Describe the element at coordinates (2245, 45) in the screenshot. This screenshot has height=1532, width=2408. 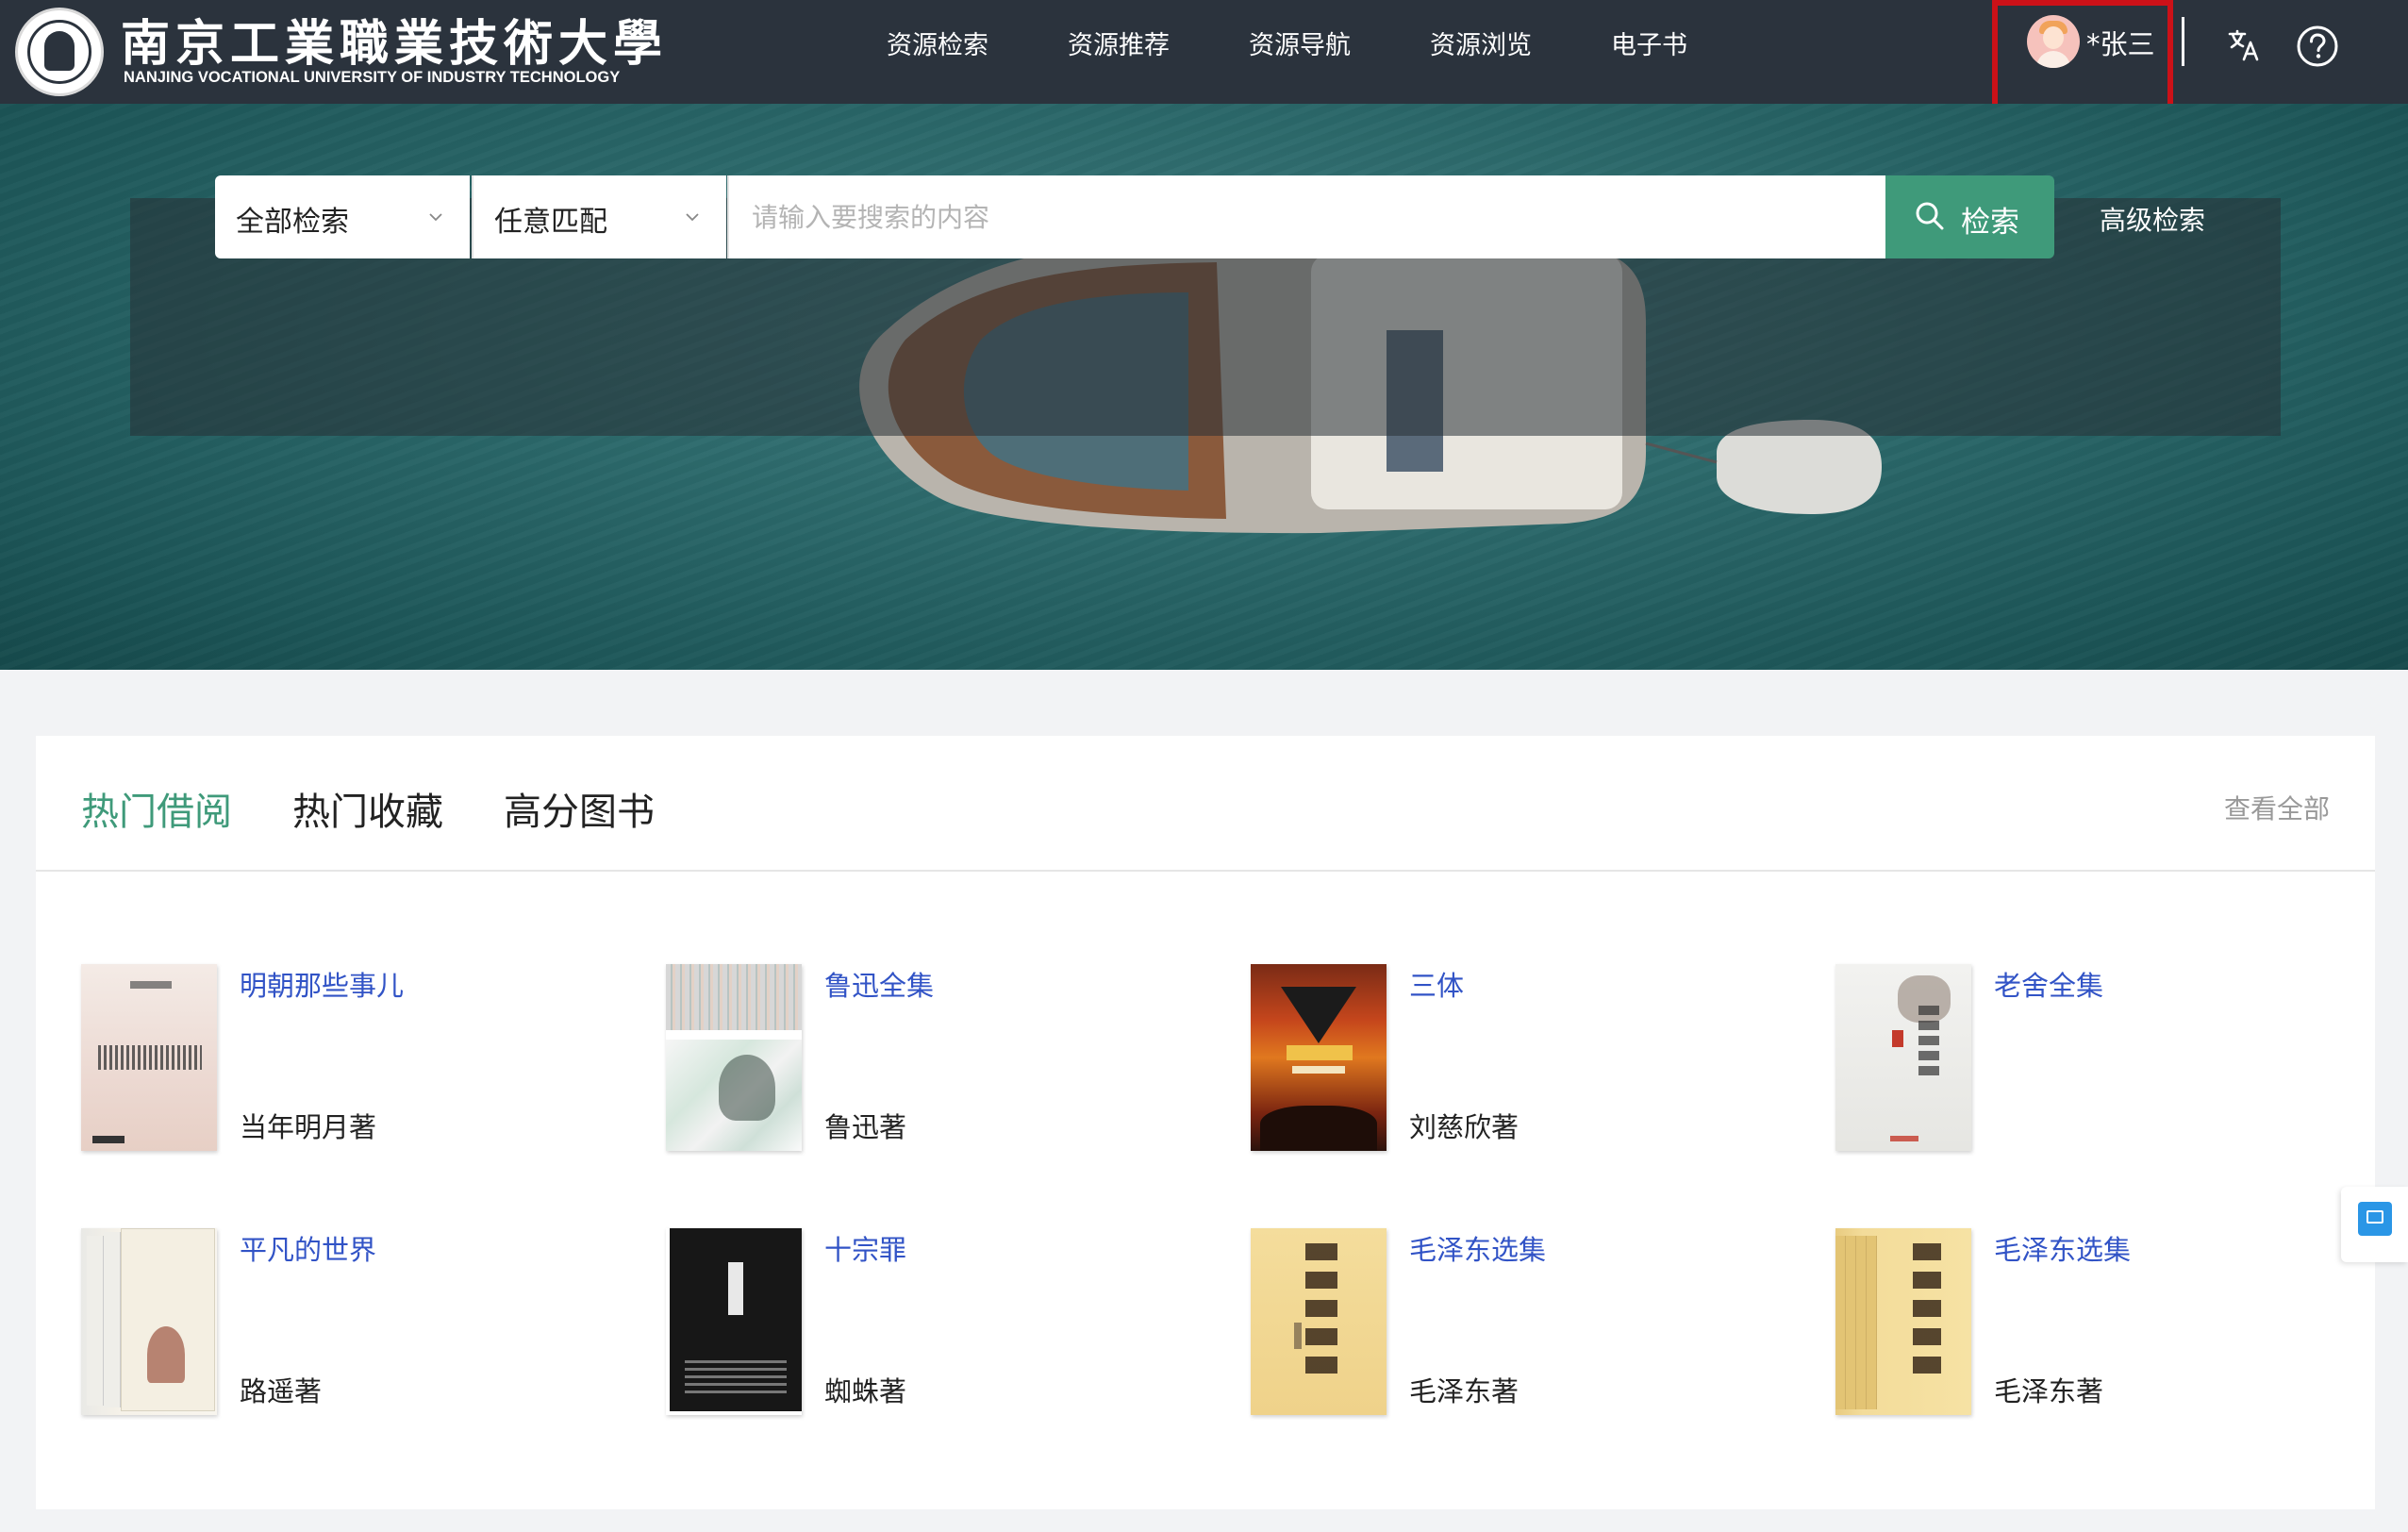
I see `translate-icon` at that location.